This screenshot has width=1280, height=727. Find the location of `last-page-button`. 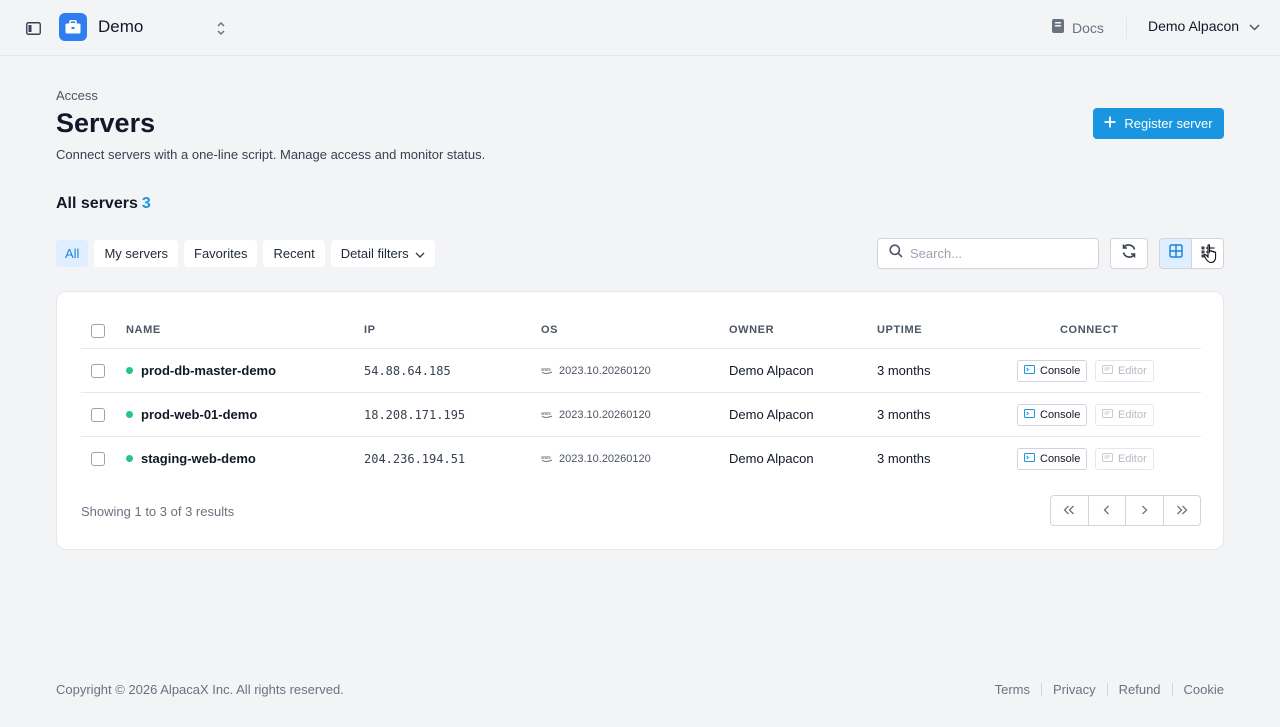

last-page-button is located at coordinates (1182, 510).